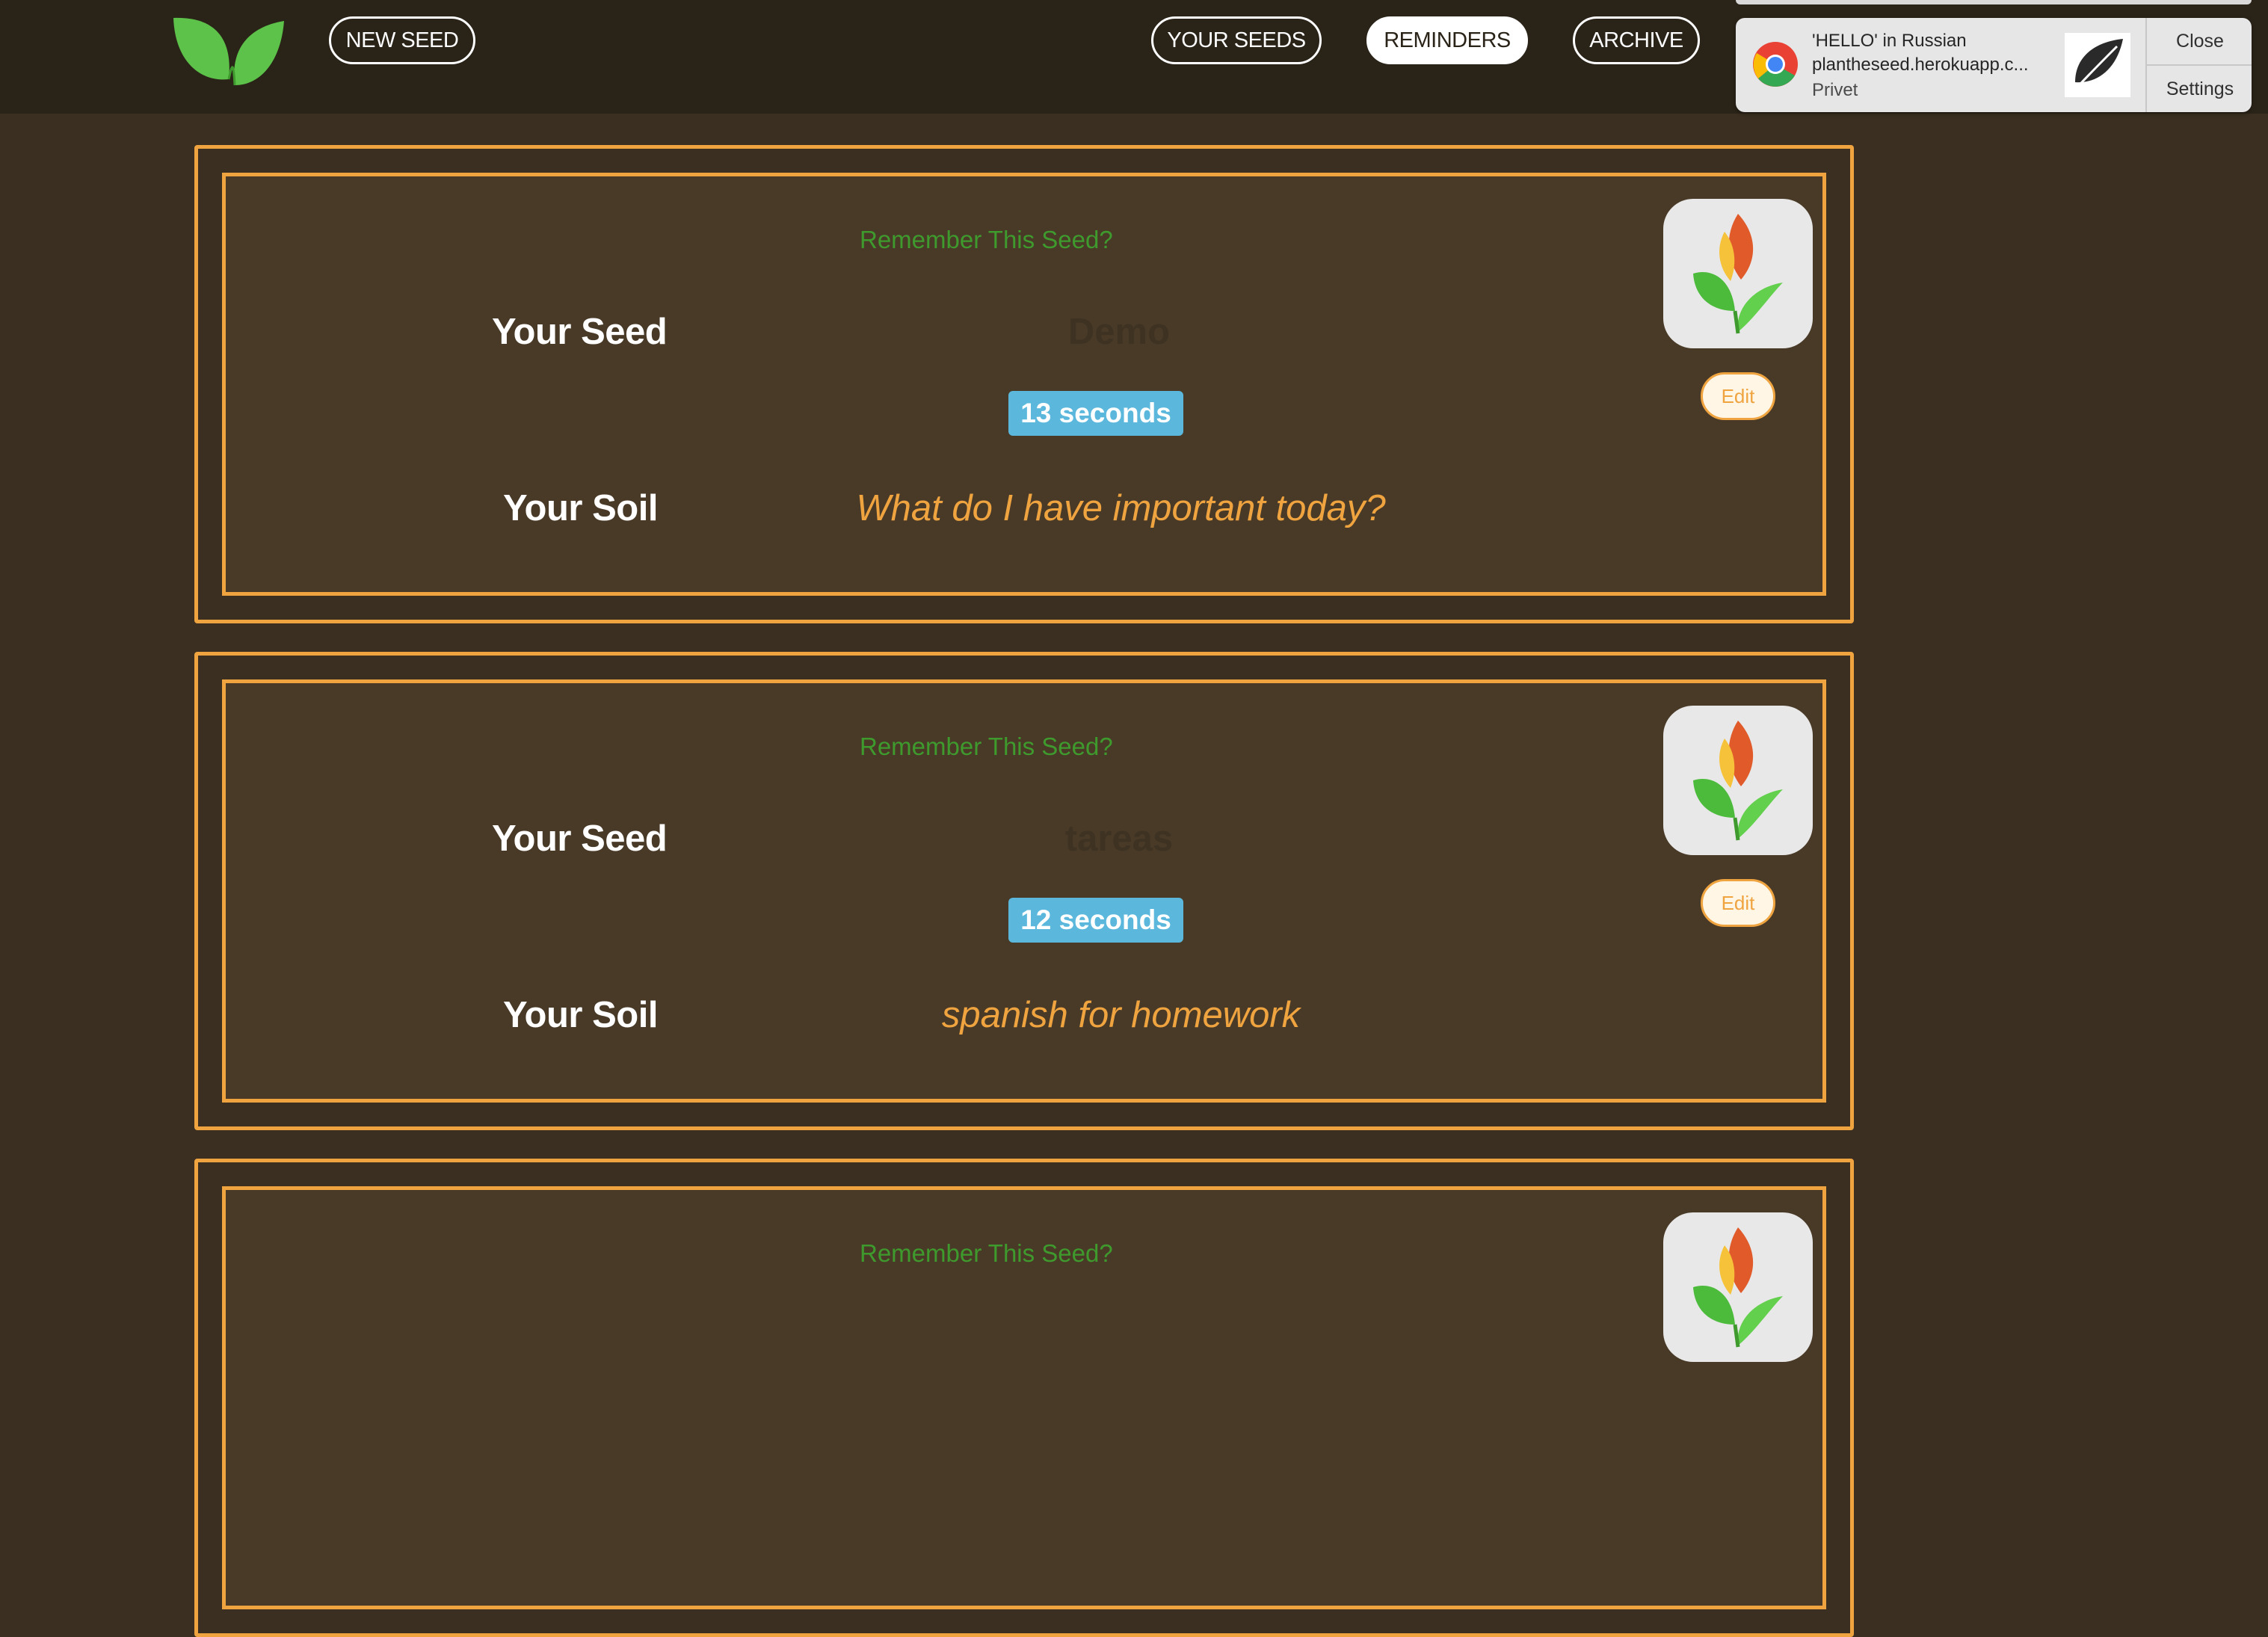  Describe the element at coordinates (1775, 64) in the screenshot. I see `chrome-icon` at that location.